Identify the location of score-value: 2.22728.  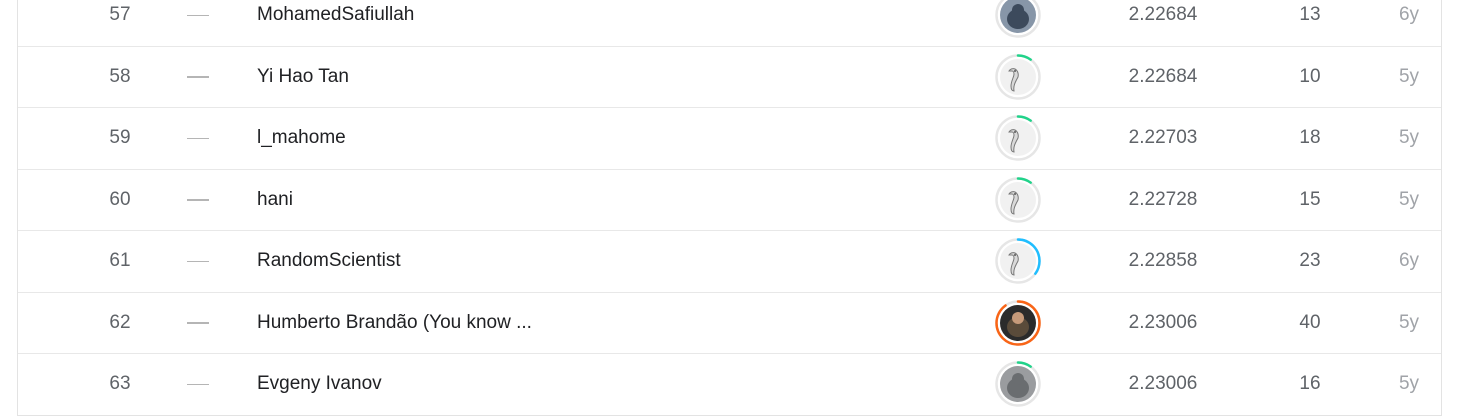
(1163, 199).